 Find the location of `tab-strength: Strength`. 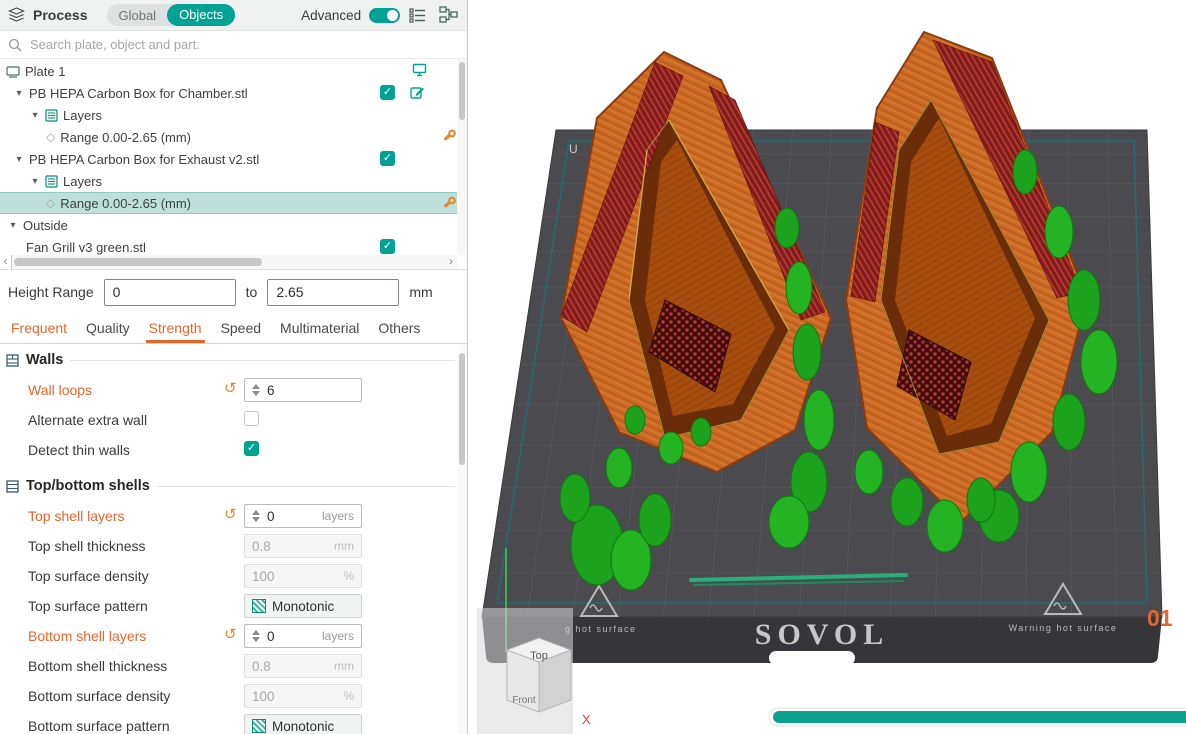

tab-strength: Strength is located at coordinates (175, 331).